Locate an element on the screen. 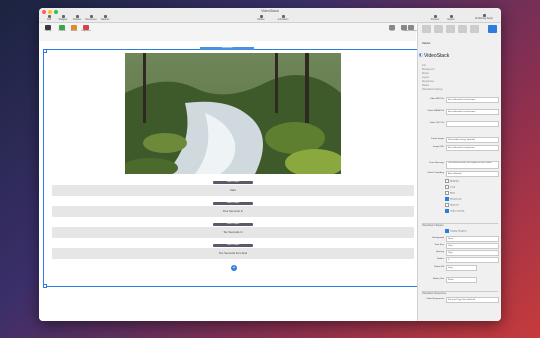 This screenshot has height=338, width=540. video-poster-image is located at coordinates (233, 113).